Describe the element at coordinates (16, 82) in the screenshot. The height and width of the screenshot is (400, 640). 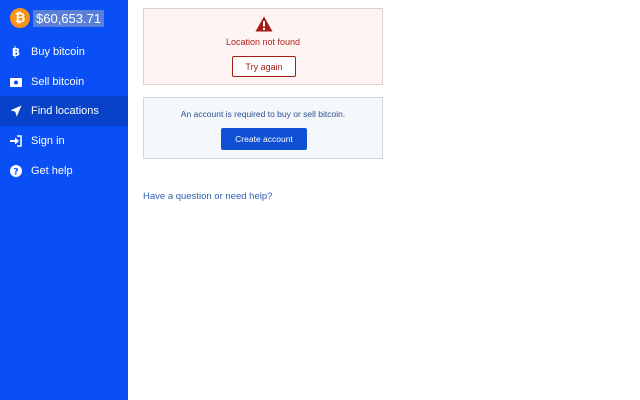
I see `cash-icon` at that location.